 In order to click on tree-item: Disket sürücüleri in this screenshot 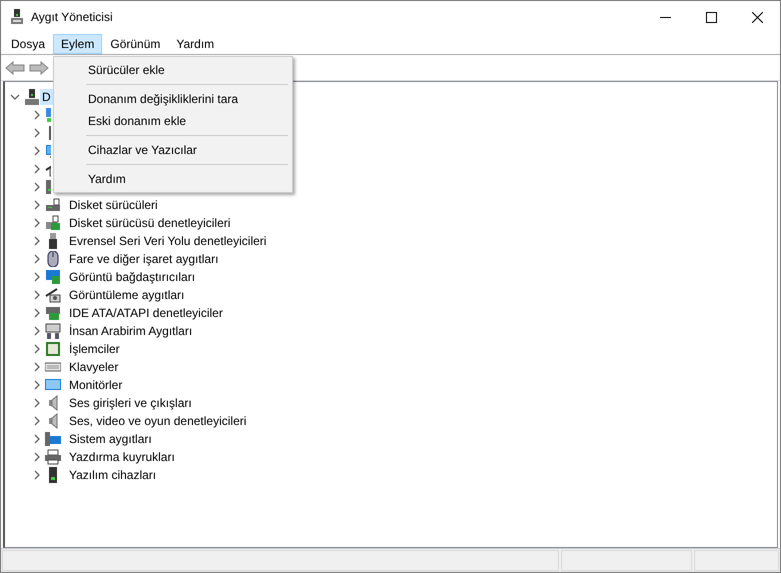, I will do `click(113, 205)`.